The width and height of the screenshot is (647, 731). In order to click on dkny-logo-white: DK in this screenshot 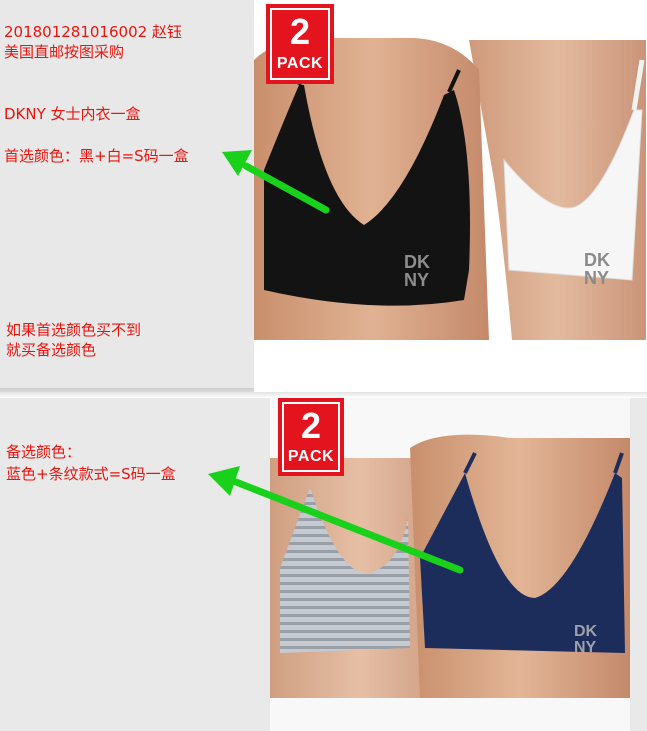, I will do `click(597, 260)`.